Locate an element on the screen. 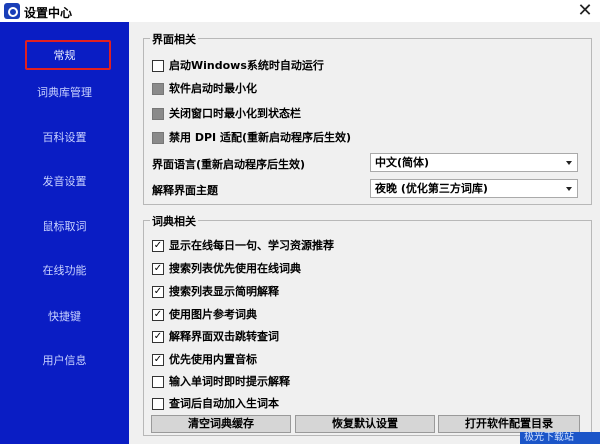 The image size is (600, 444). option-double-click-lookup: ✓ 解释界面双击跳转查词 is located at coordinates (215, 337).